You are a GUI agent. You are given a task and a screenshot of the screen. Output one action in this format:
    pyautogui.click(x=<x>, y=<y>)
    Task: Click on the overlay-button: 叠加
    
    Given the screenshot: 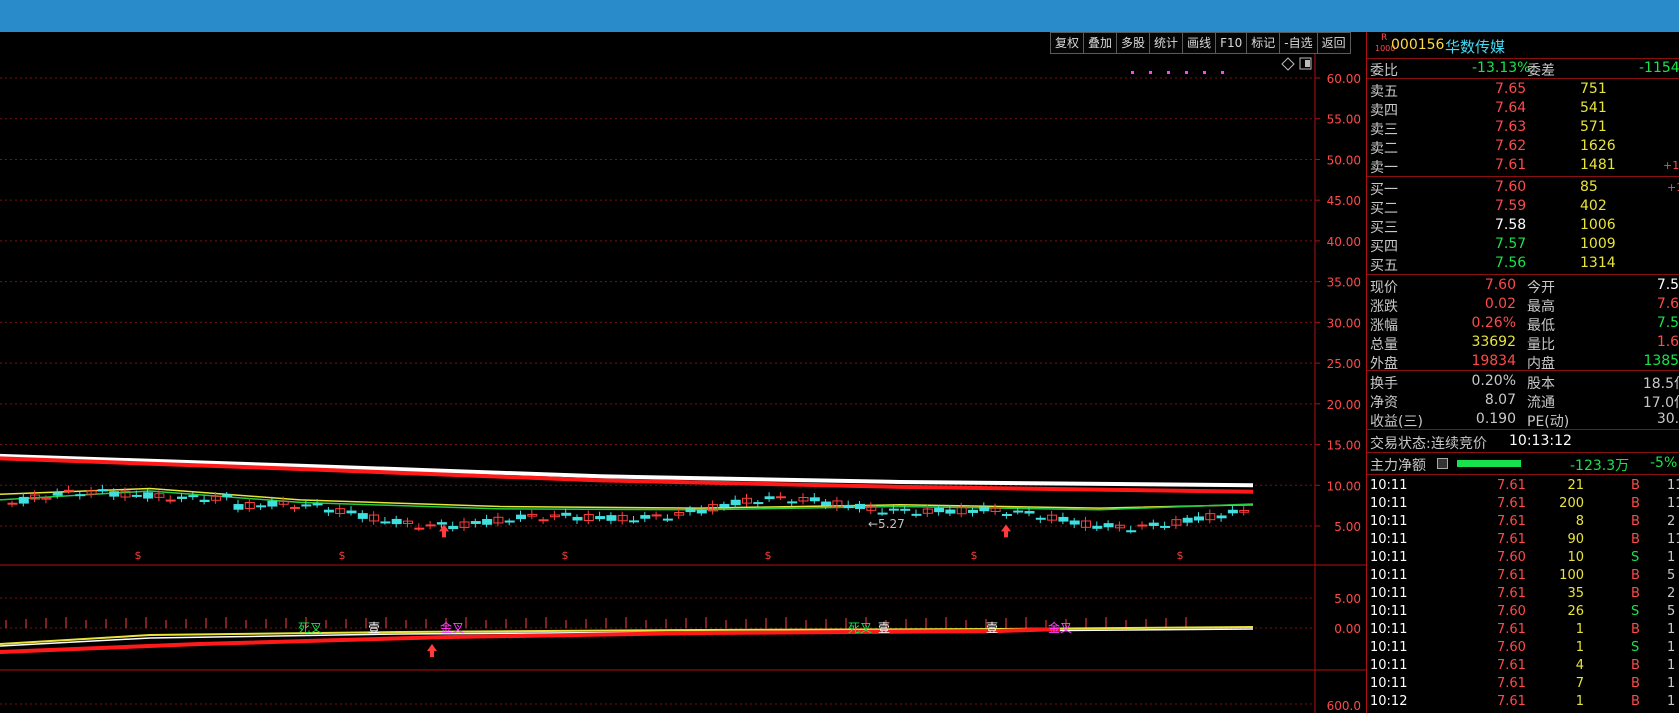 What is the action you would take?
    pyautogui.click(x=1100, y=43)
    